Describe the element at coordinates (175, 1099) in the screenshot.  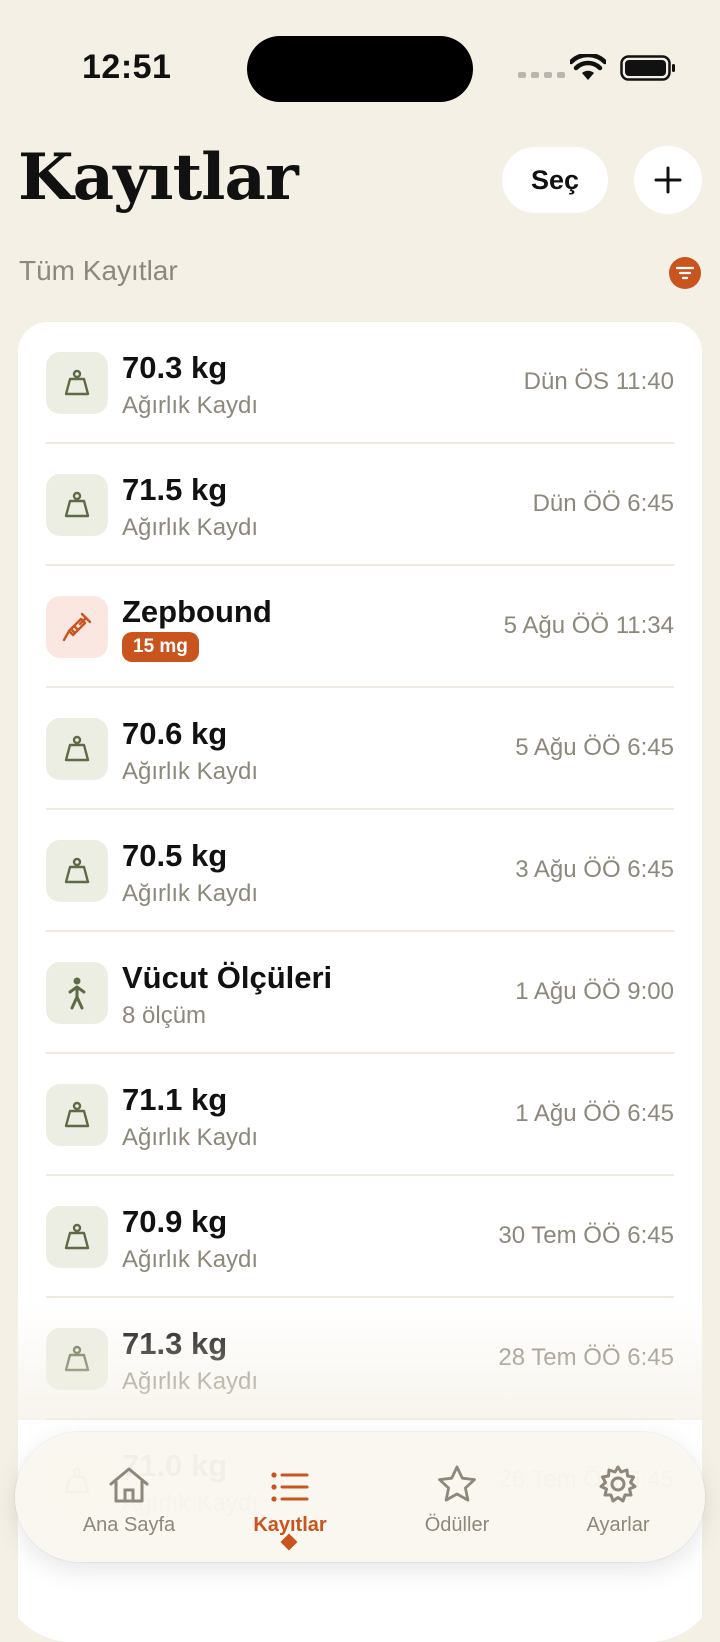
I see `entry-title: 71.1 kg` at that location.